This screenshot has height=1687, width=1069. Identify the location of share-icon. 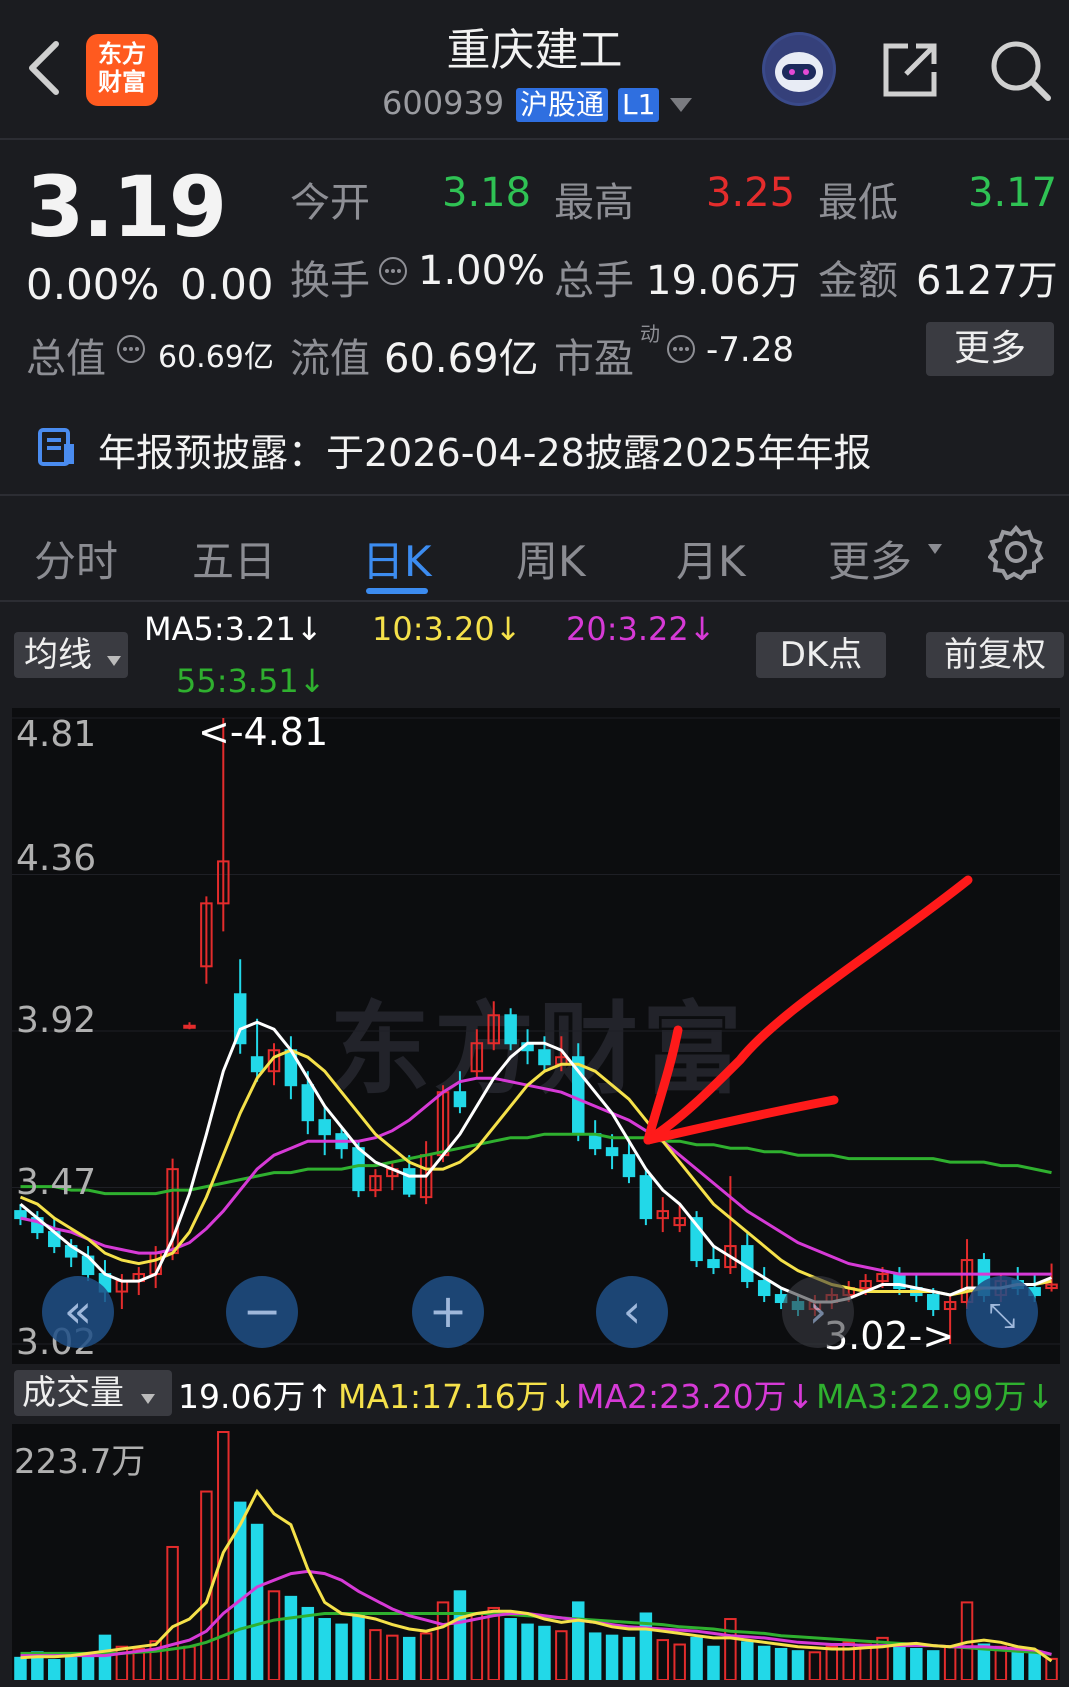
(910, 70).